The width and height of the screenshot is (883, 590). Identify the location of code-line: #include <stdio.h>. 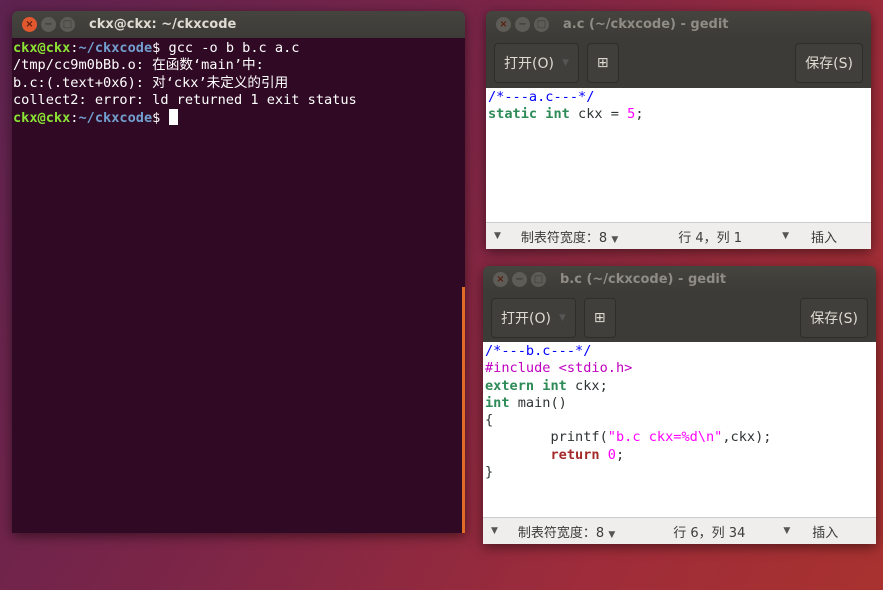
(679, 368).